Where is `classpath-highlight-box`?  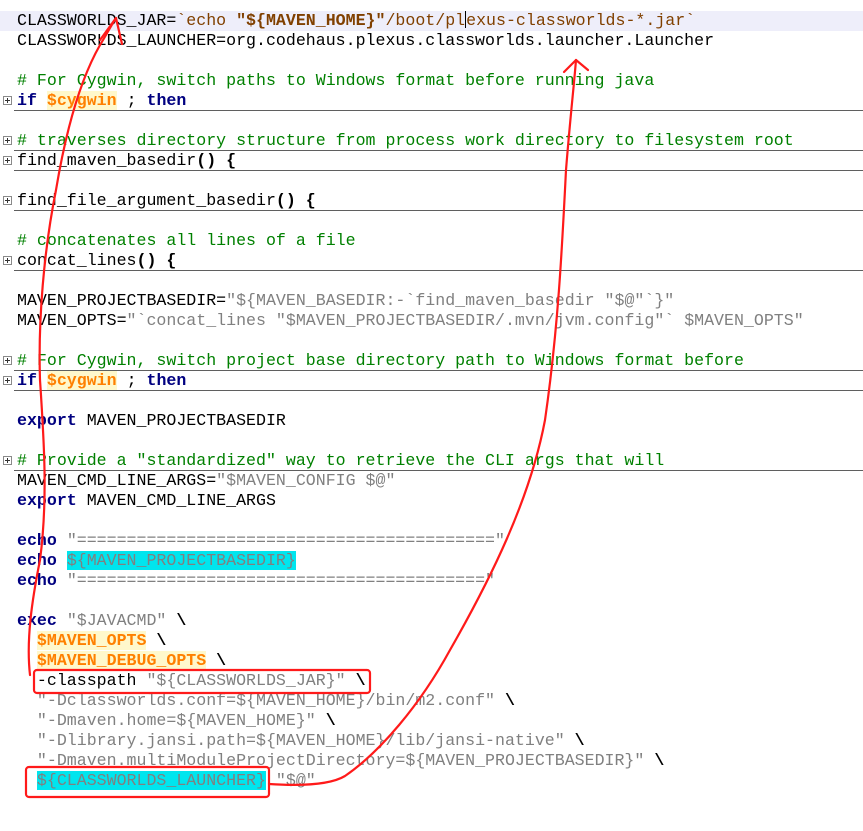
classpath-highlight-box is located at coordinates (202, 681).